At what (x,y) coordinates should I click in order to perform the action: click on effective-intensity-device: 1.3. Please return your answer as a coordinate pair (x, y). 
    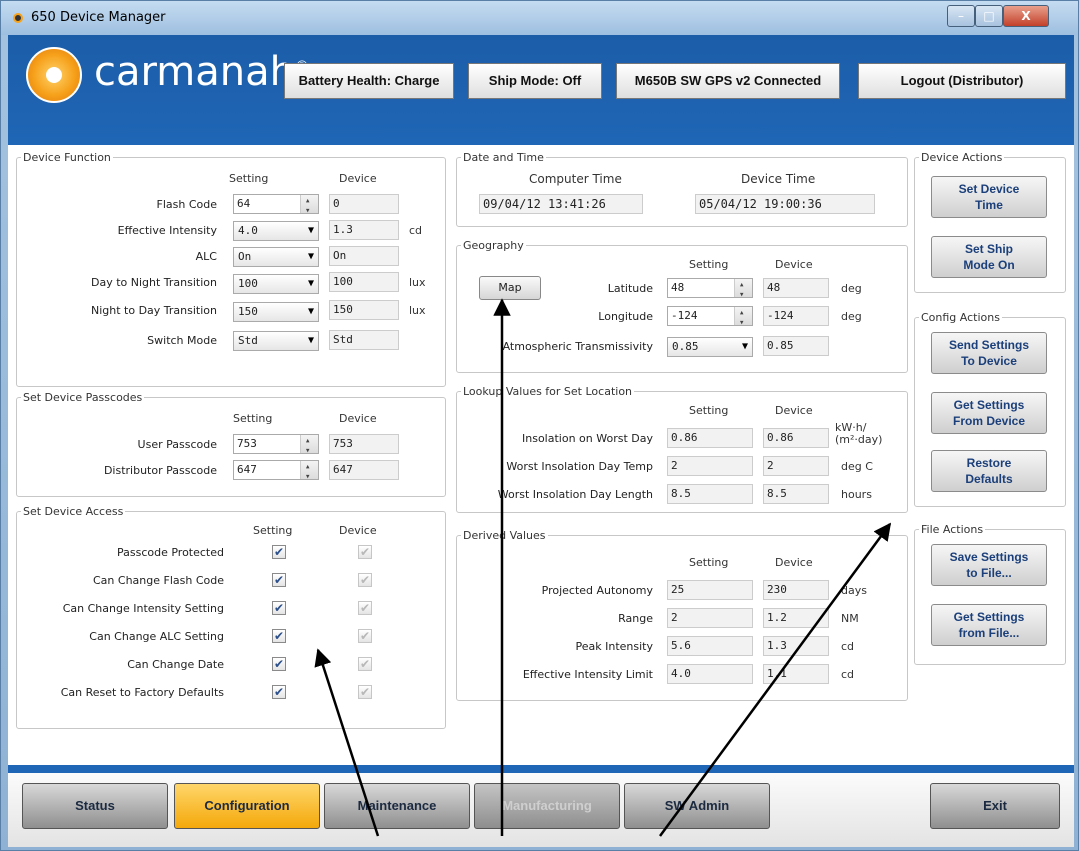
    Looking at the image, I should click on (364, 230).